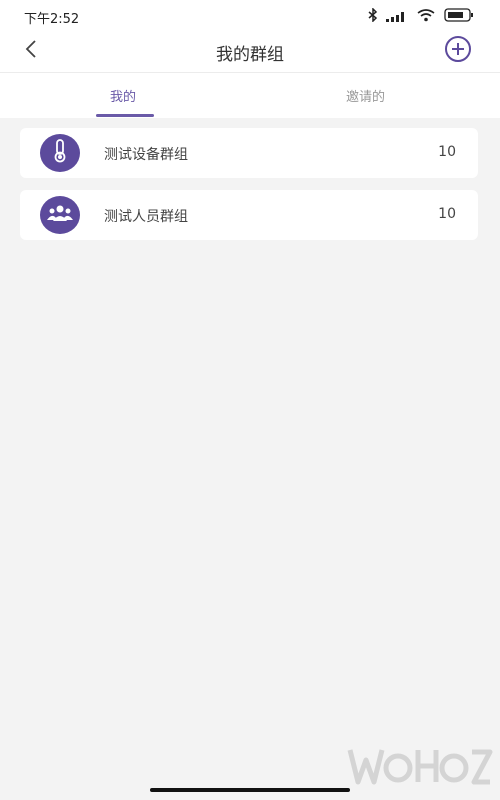 The image size is (500, 800). Describe the element at coordinates (146, 155) in the screenshot. I see `group-name: 测试设备群组` at that location.